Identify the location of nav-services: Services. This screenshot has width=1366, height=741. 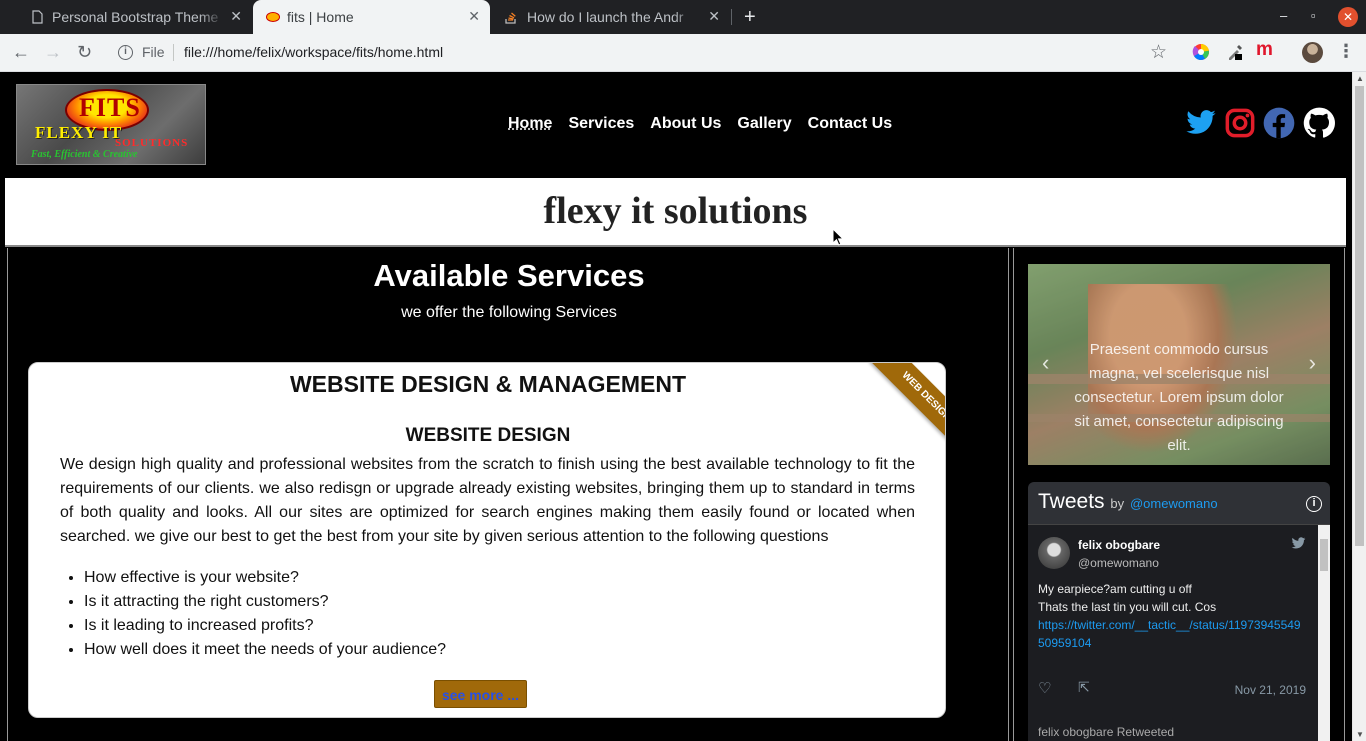
(601, 124).